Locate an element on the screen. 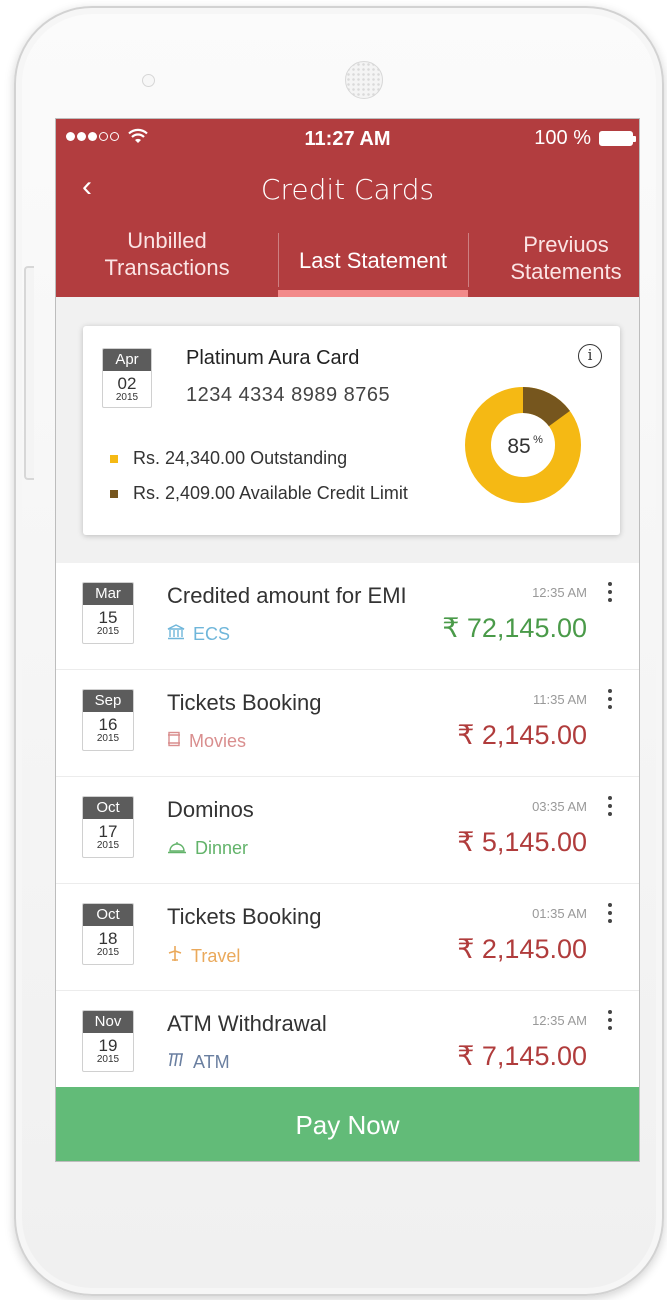 The height and width of the screenshot is (1300, 667). title-bar: ‹ Credit Cards is located at coordinates (347, 189).